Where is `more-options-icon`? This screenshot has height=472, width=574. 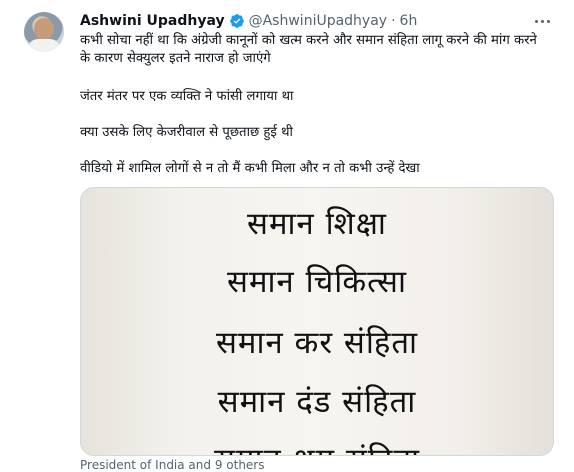 more-options-icon is located at coordinates (542, 21).